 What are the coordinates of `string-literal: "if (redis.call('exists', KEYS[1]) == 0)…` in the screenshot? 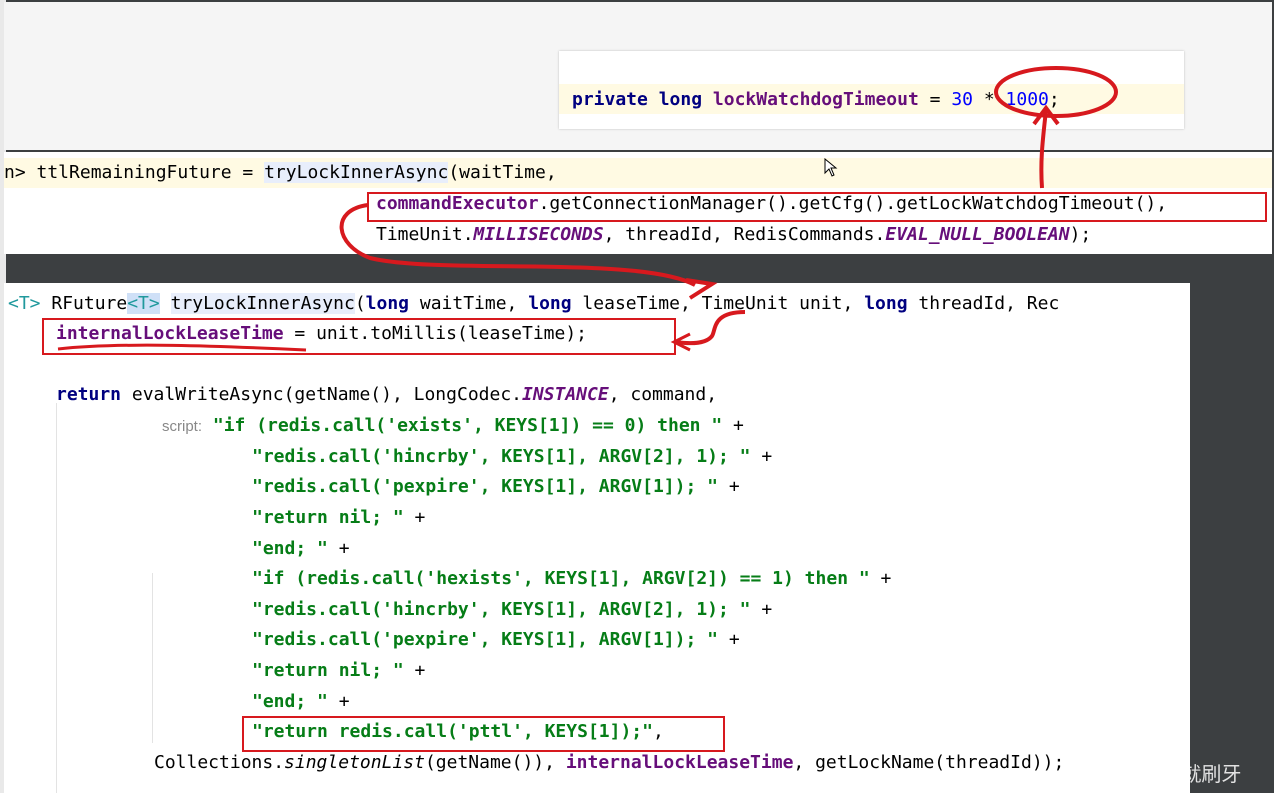 It's located at (467, 425).